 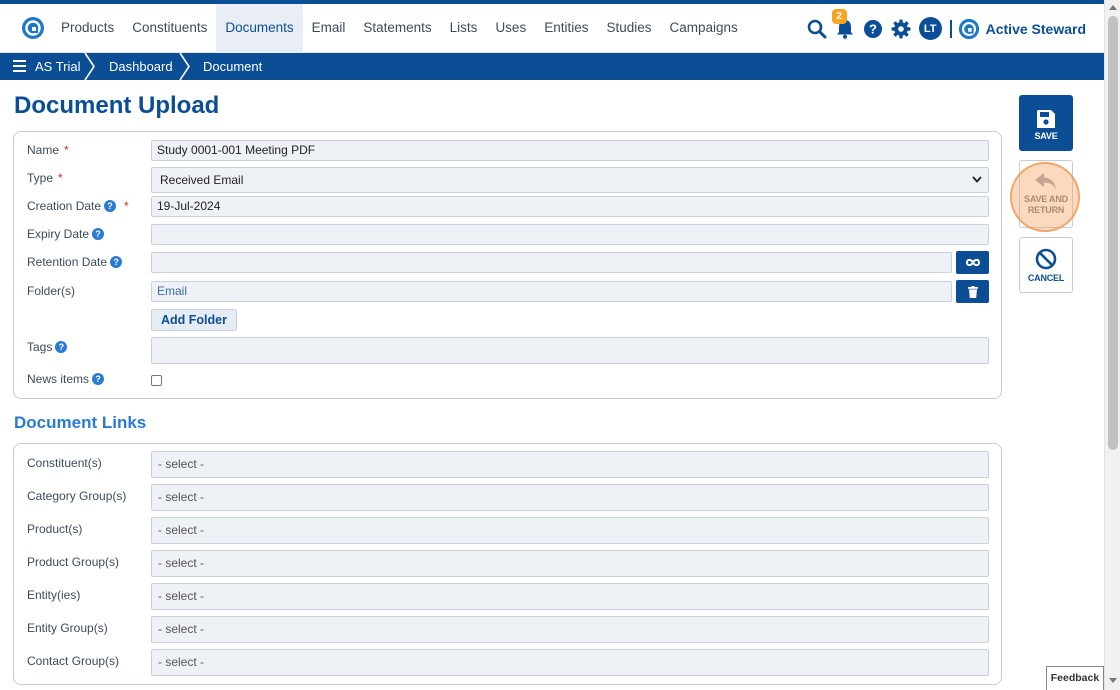 I want to click on folder-entry: Email, so click(x=551, y=291).